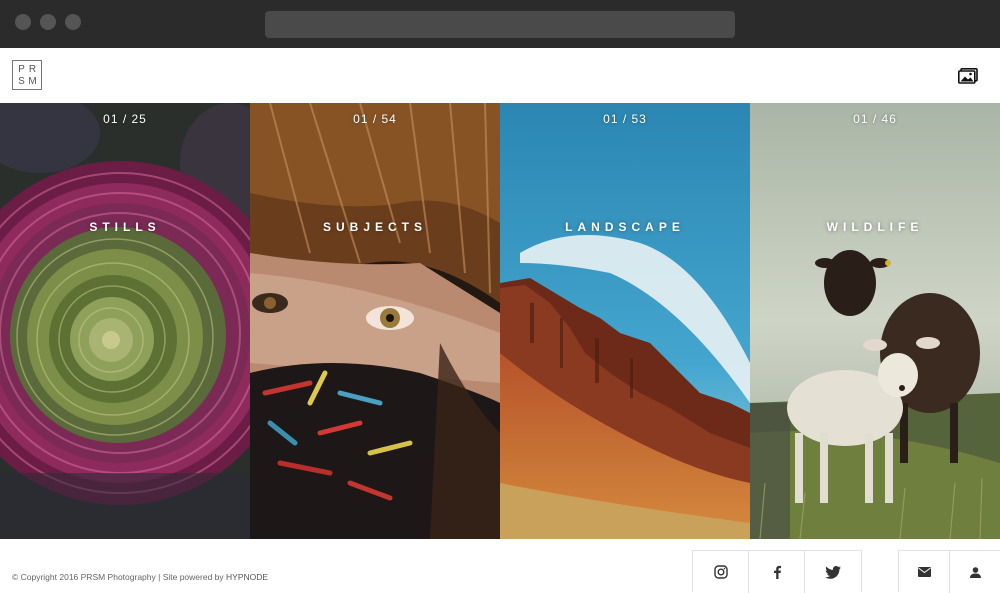 The width and height of the screenshot is (1000, 593). What do you see at coordinates (625, 227) in the screenshot?
I see `panel-title: LANDSCAPE` at bounding box center [625, 227].